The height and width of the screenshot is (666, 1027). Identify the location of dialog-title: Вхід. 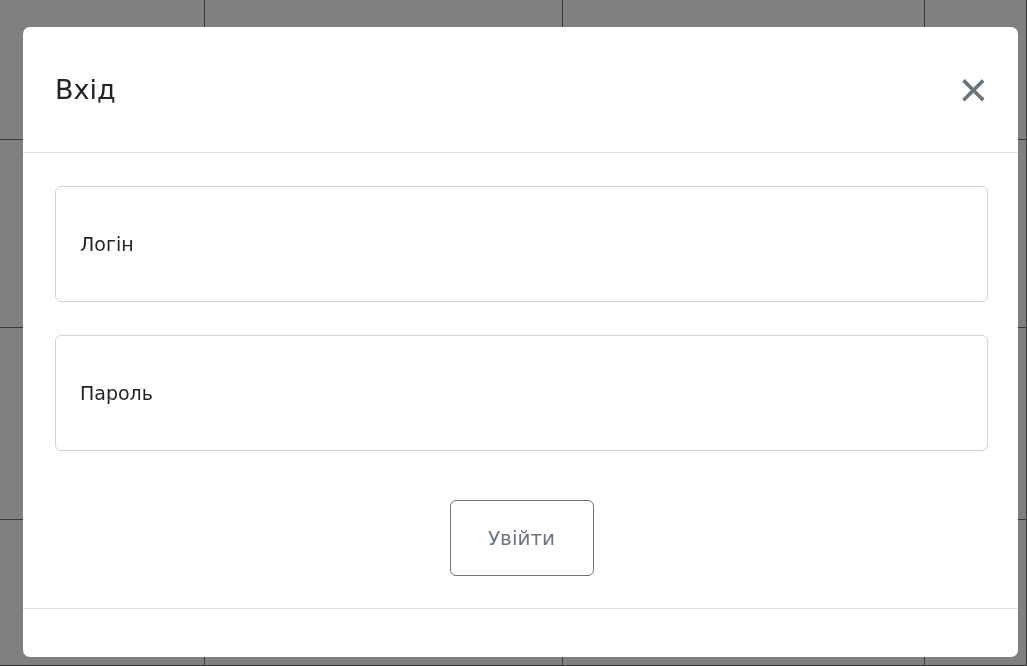
(85, 89).